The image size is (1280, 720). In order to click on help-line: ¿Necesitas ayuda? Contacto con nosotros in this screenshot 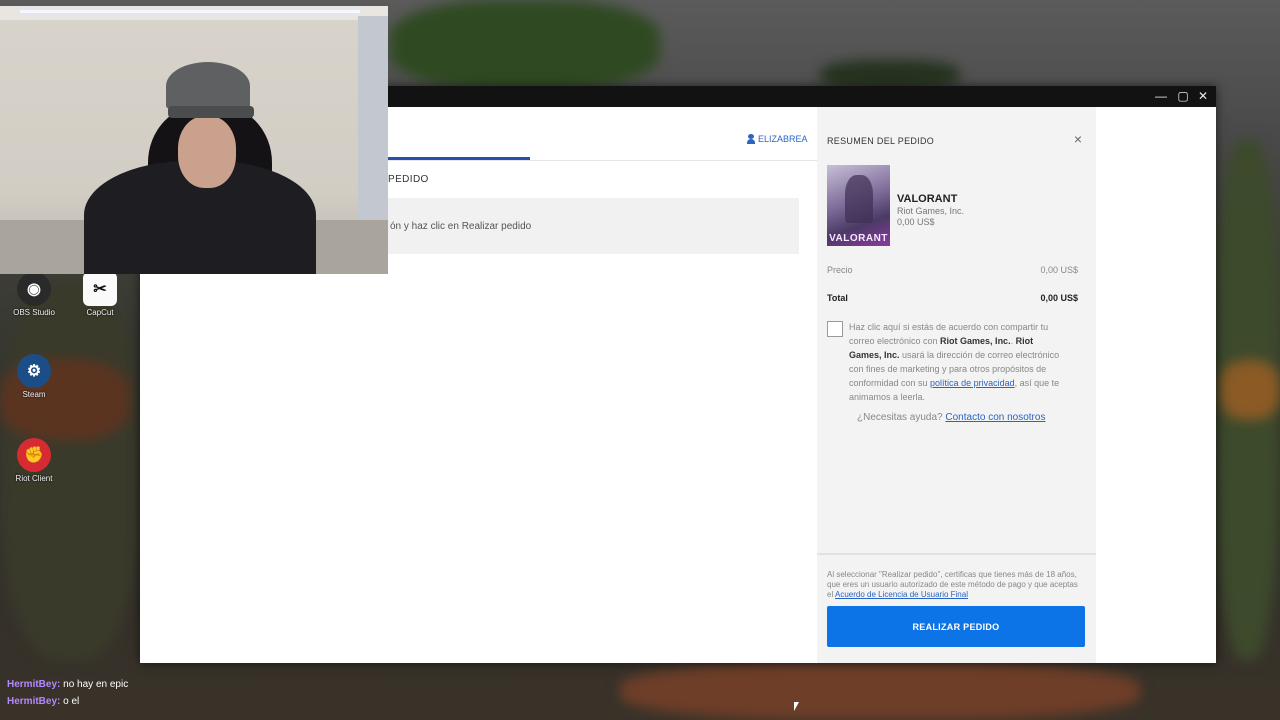, I will do `click(951, 417)`.